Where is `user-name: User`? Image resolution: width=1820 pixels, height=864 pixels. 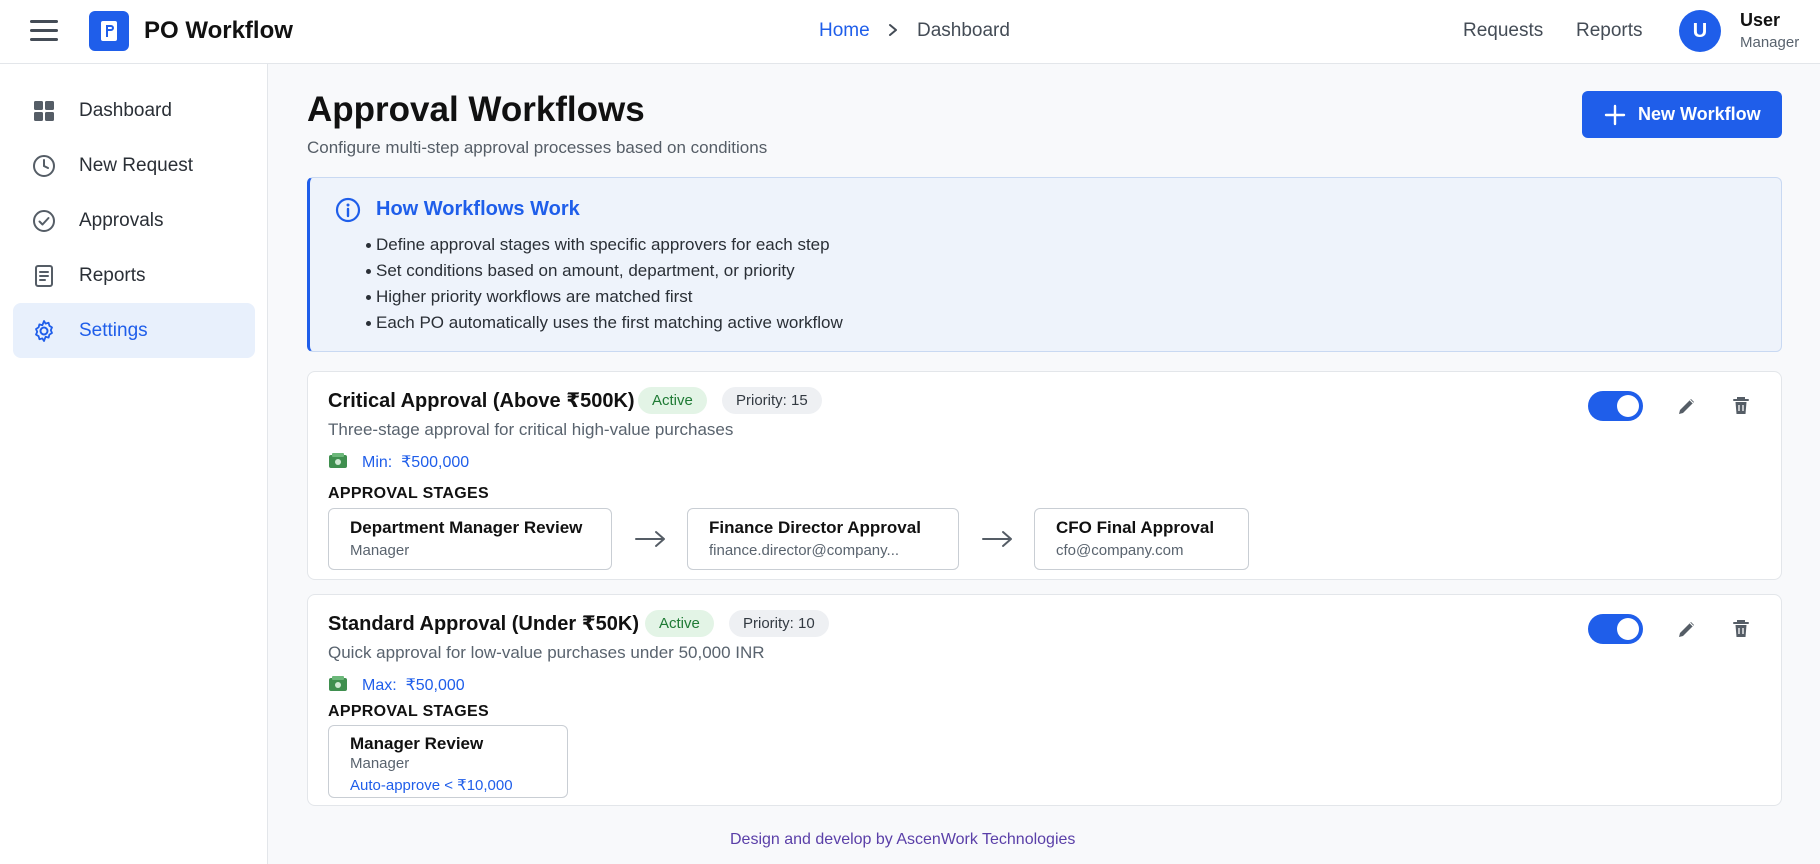 user-name: User is located at coordinates (1760, 20).